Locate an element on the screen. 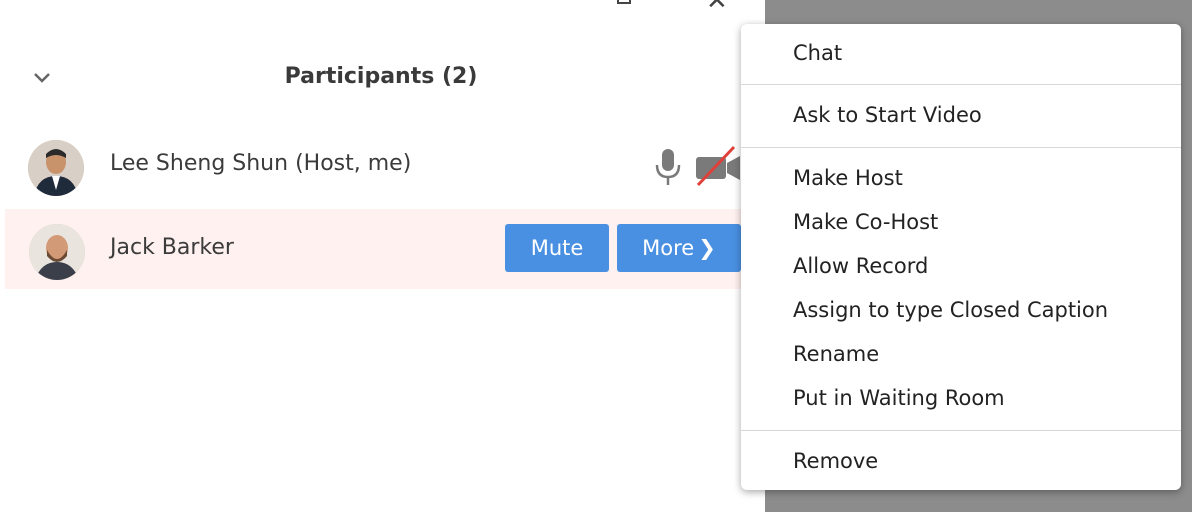 This screenshot has width=1192, height=512. participant-row: Lee Sheng Shun (Host, me) is located at coordinates (381, 165).